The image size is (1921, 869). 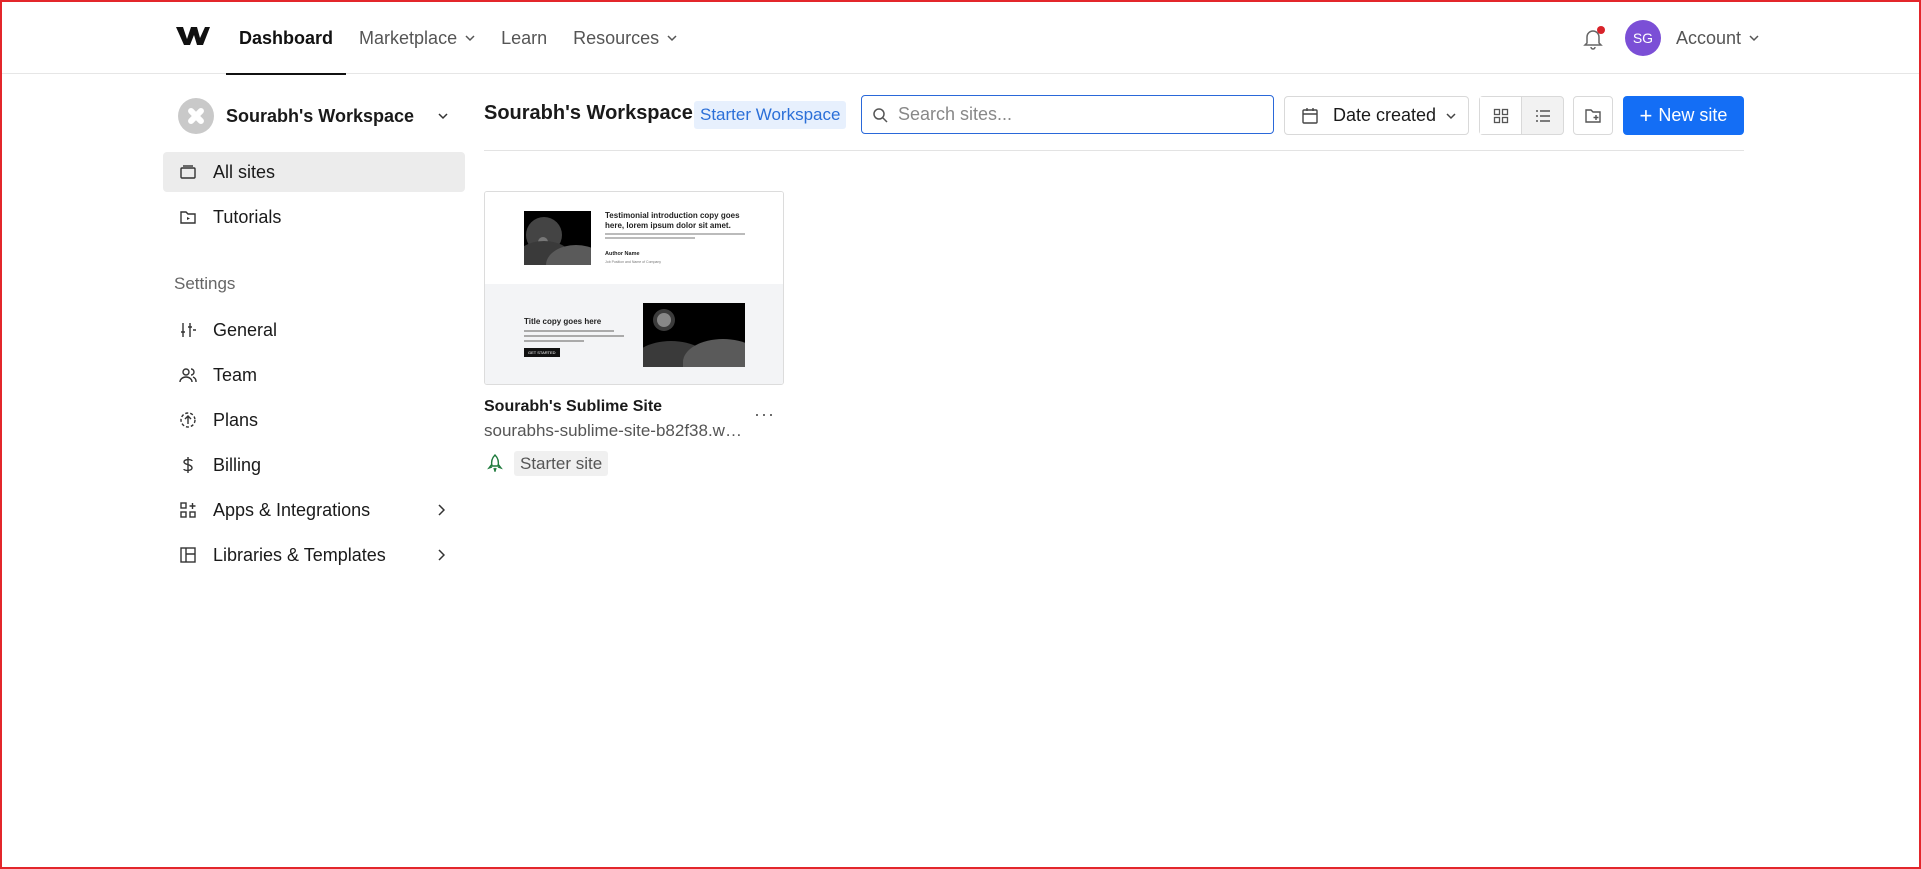 I want to click on new-site-label: New site, so click(x=1693, y=115).